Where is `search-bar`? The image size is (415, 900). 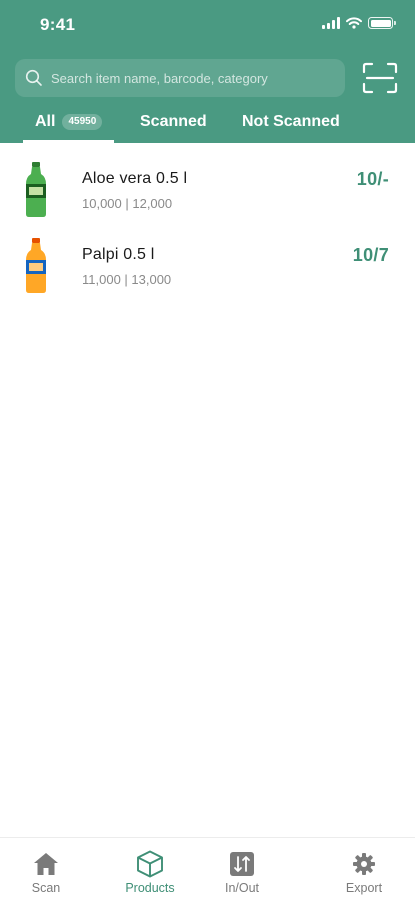
search-bar is located at coordinates (180, 78).